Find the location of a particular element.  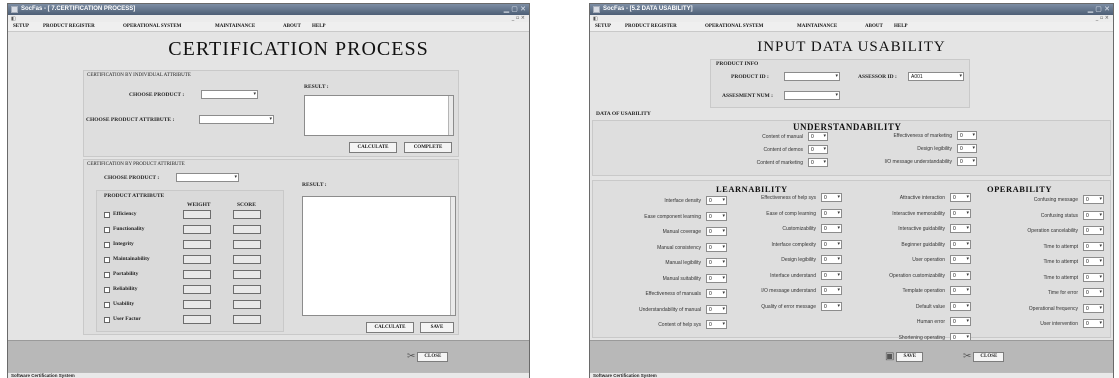

complete-button: COMPLETE is located at coordinates (428, 147).